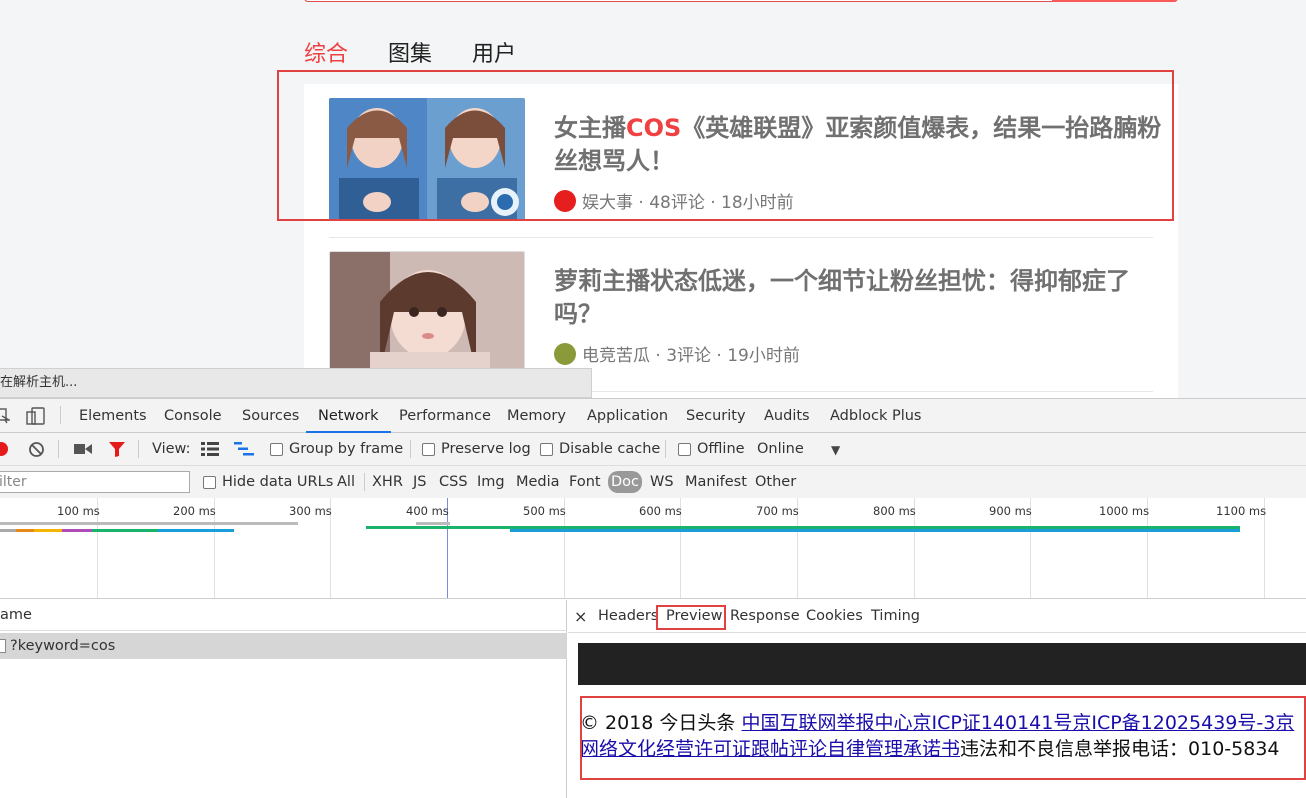 The height and width of the screenshot is (798, 1306). Describe the element at coordinates (835, 450) in the screenshot. I see `chevron-down-icon: ▼` at that location.